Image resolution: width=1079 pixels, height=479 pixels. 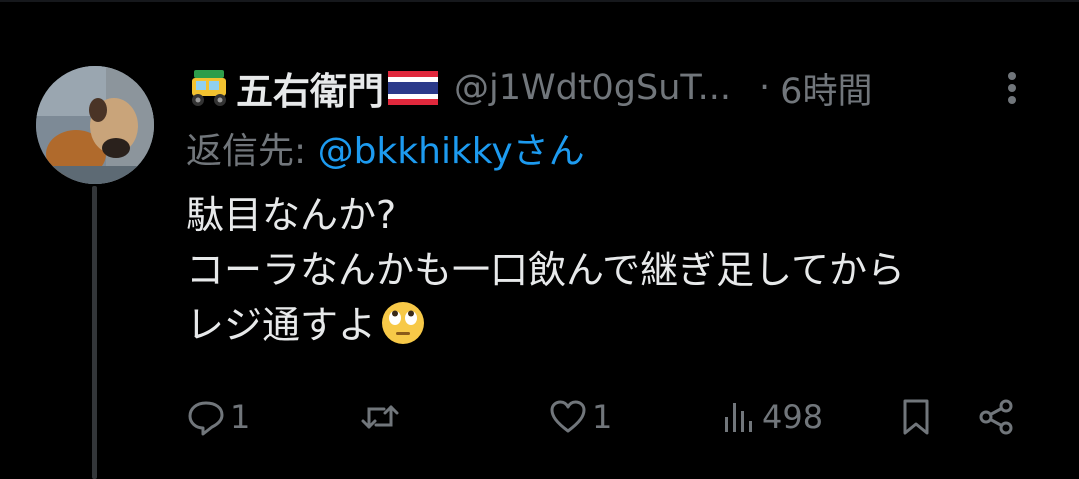 What do you see at coordinates (415, 151) in the screenshot?
I see `reply-mention-link: @bkkhikky` at bounding box center [415, 151].